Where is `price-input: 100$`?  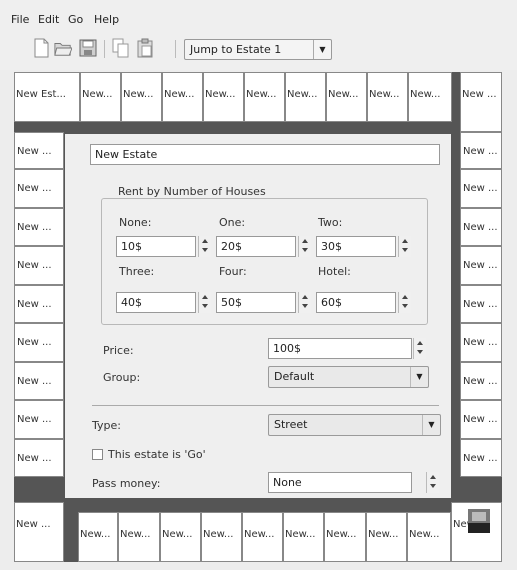 price-input: 100$ is located at coordinates (340, 348).